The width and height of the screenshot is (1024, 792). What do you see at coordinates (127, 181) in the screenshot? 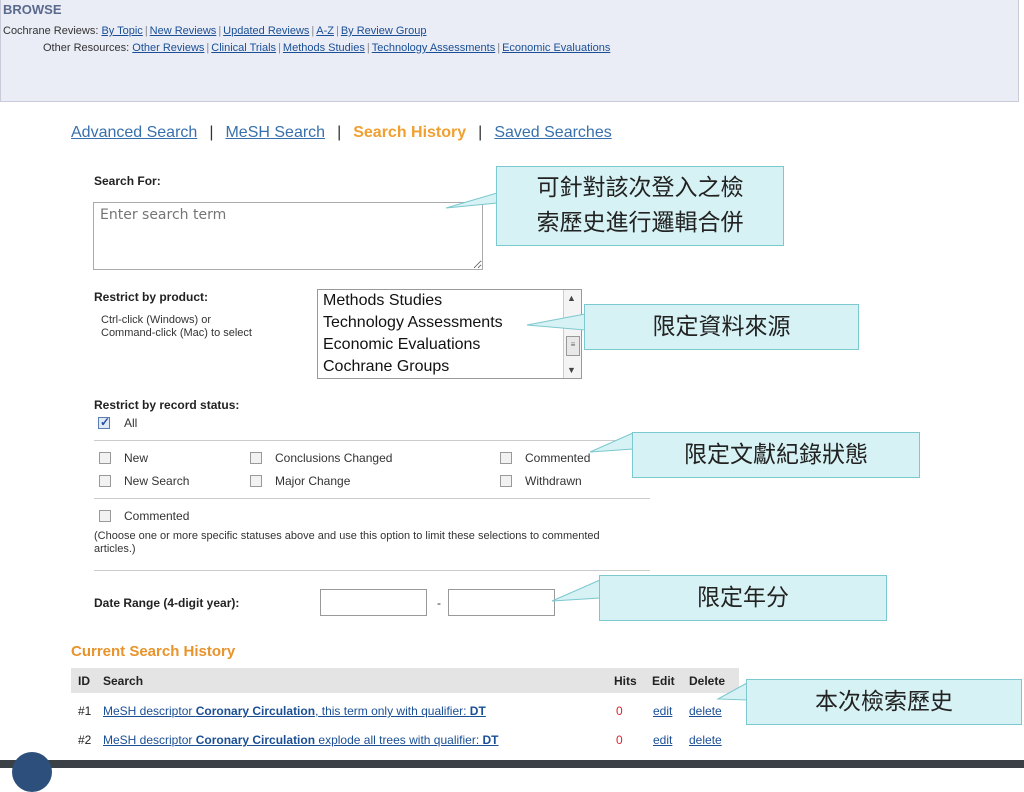
I see `search-for-label: Search For:` at bounding box center [127, 181].